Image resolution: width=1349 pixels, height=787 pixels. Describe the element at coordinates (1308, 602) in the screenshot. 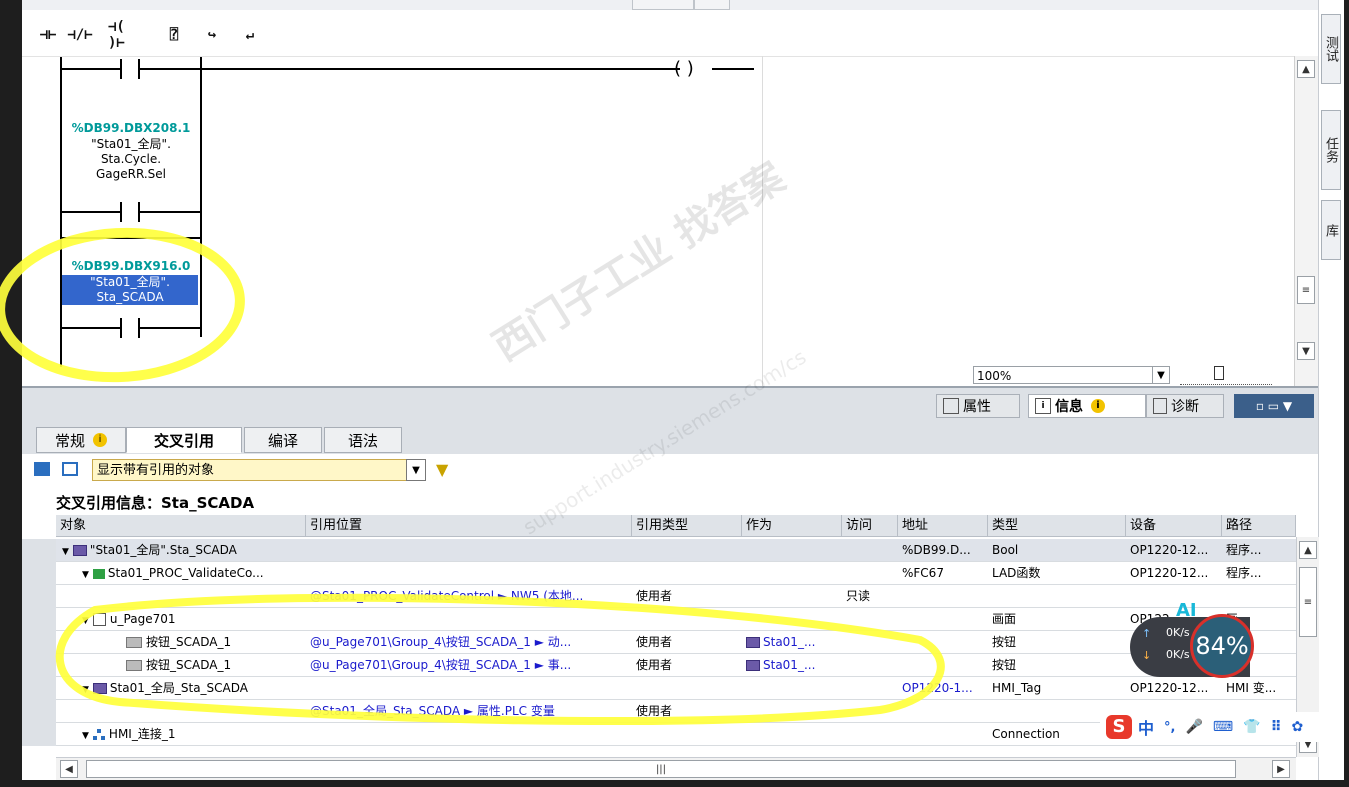

I see `table-scroll-thumb: ≡` at that location.